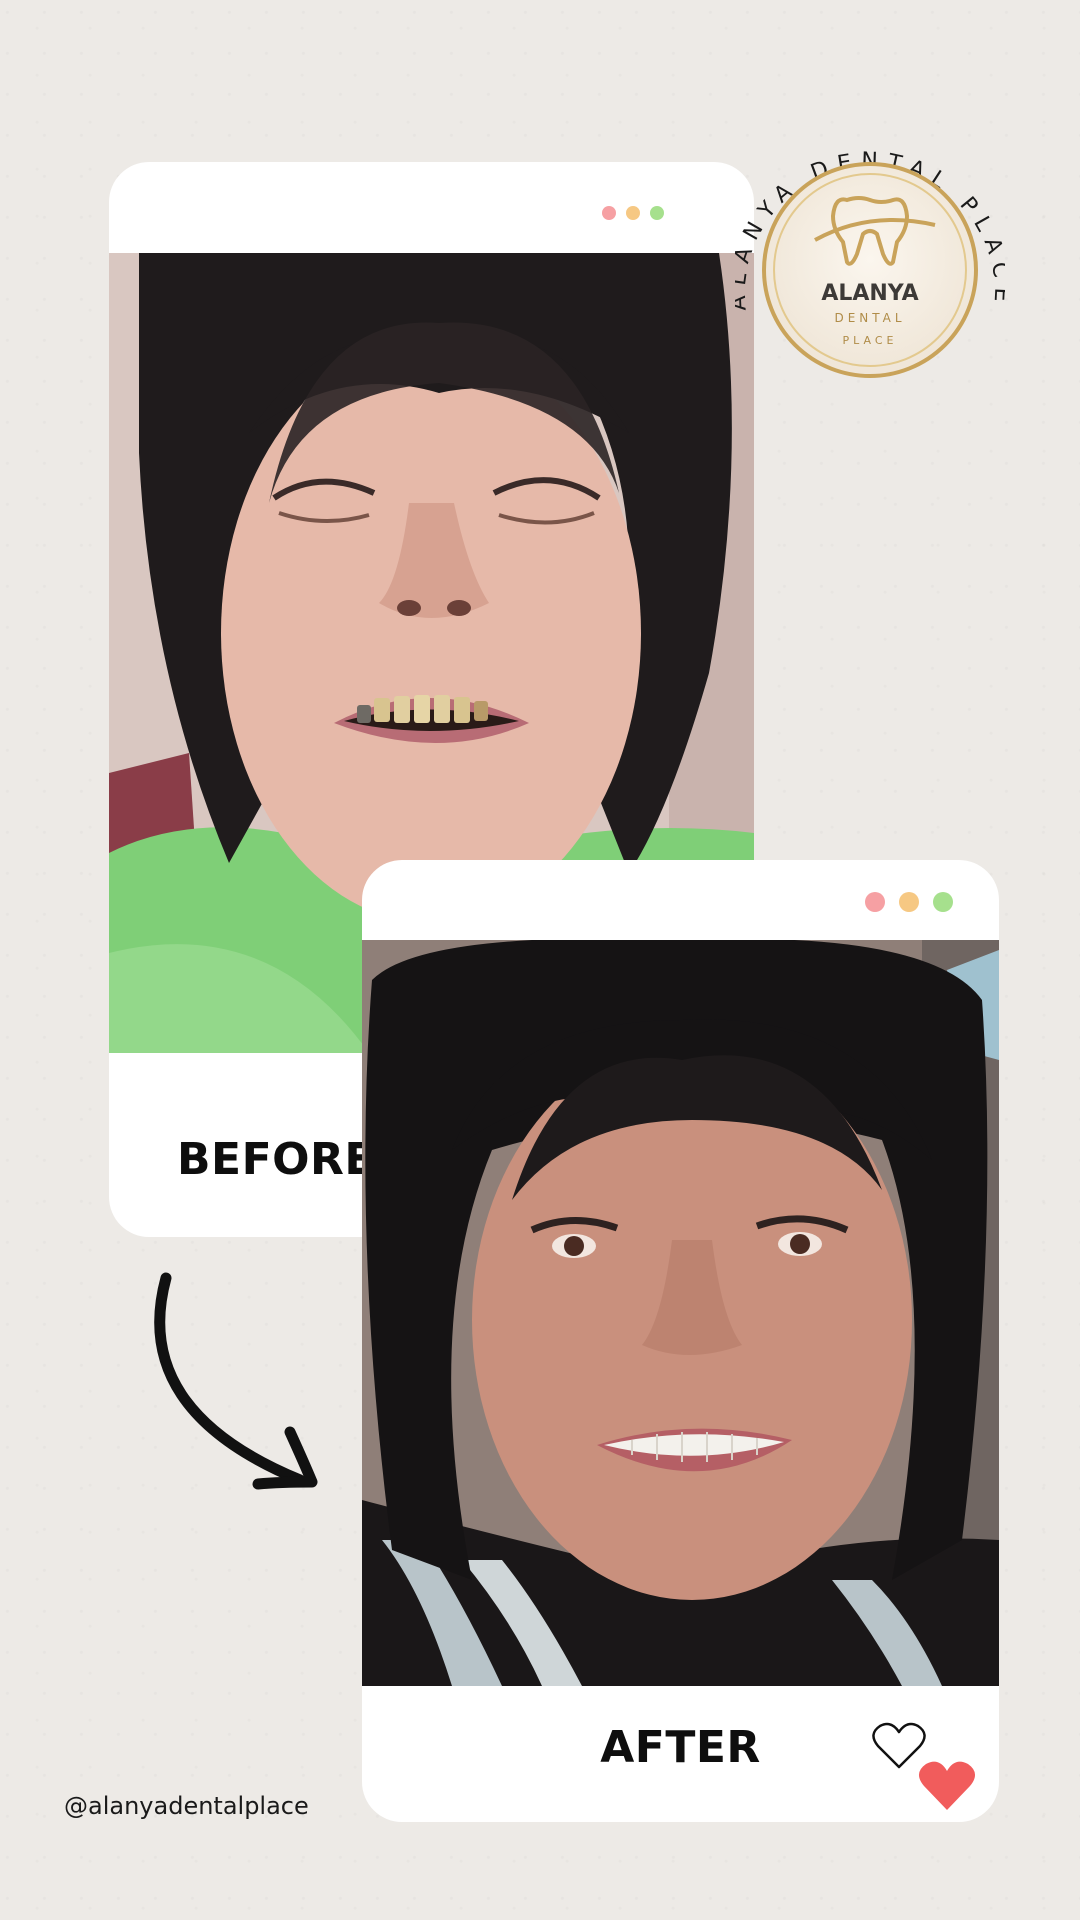  Describe the element at coordinates (870, 263) in the screenshot. I see `clinic-logo: ALANYA DENTAL PLACE ALANYA DENTAL PLACE` at that location.